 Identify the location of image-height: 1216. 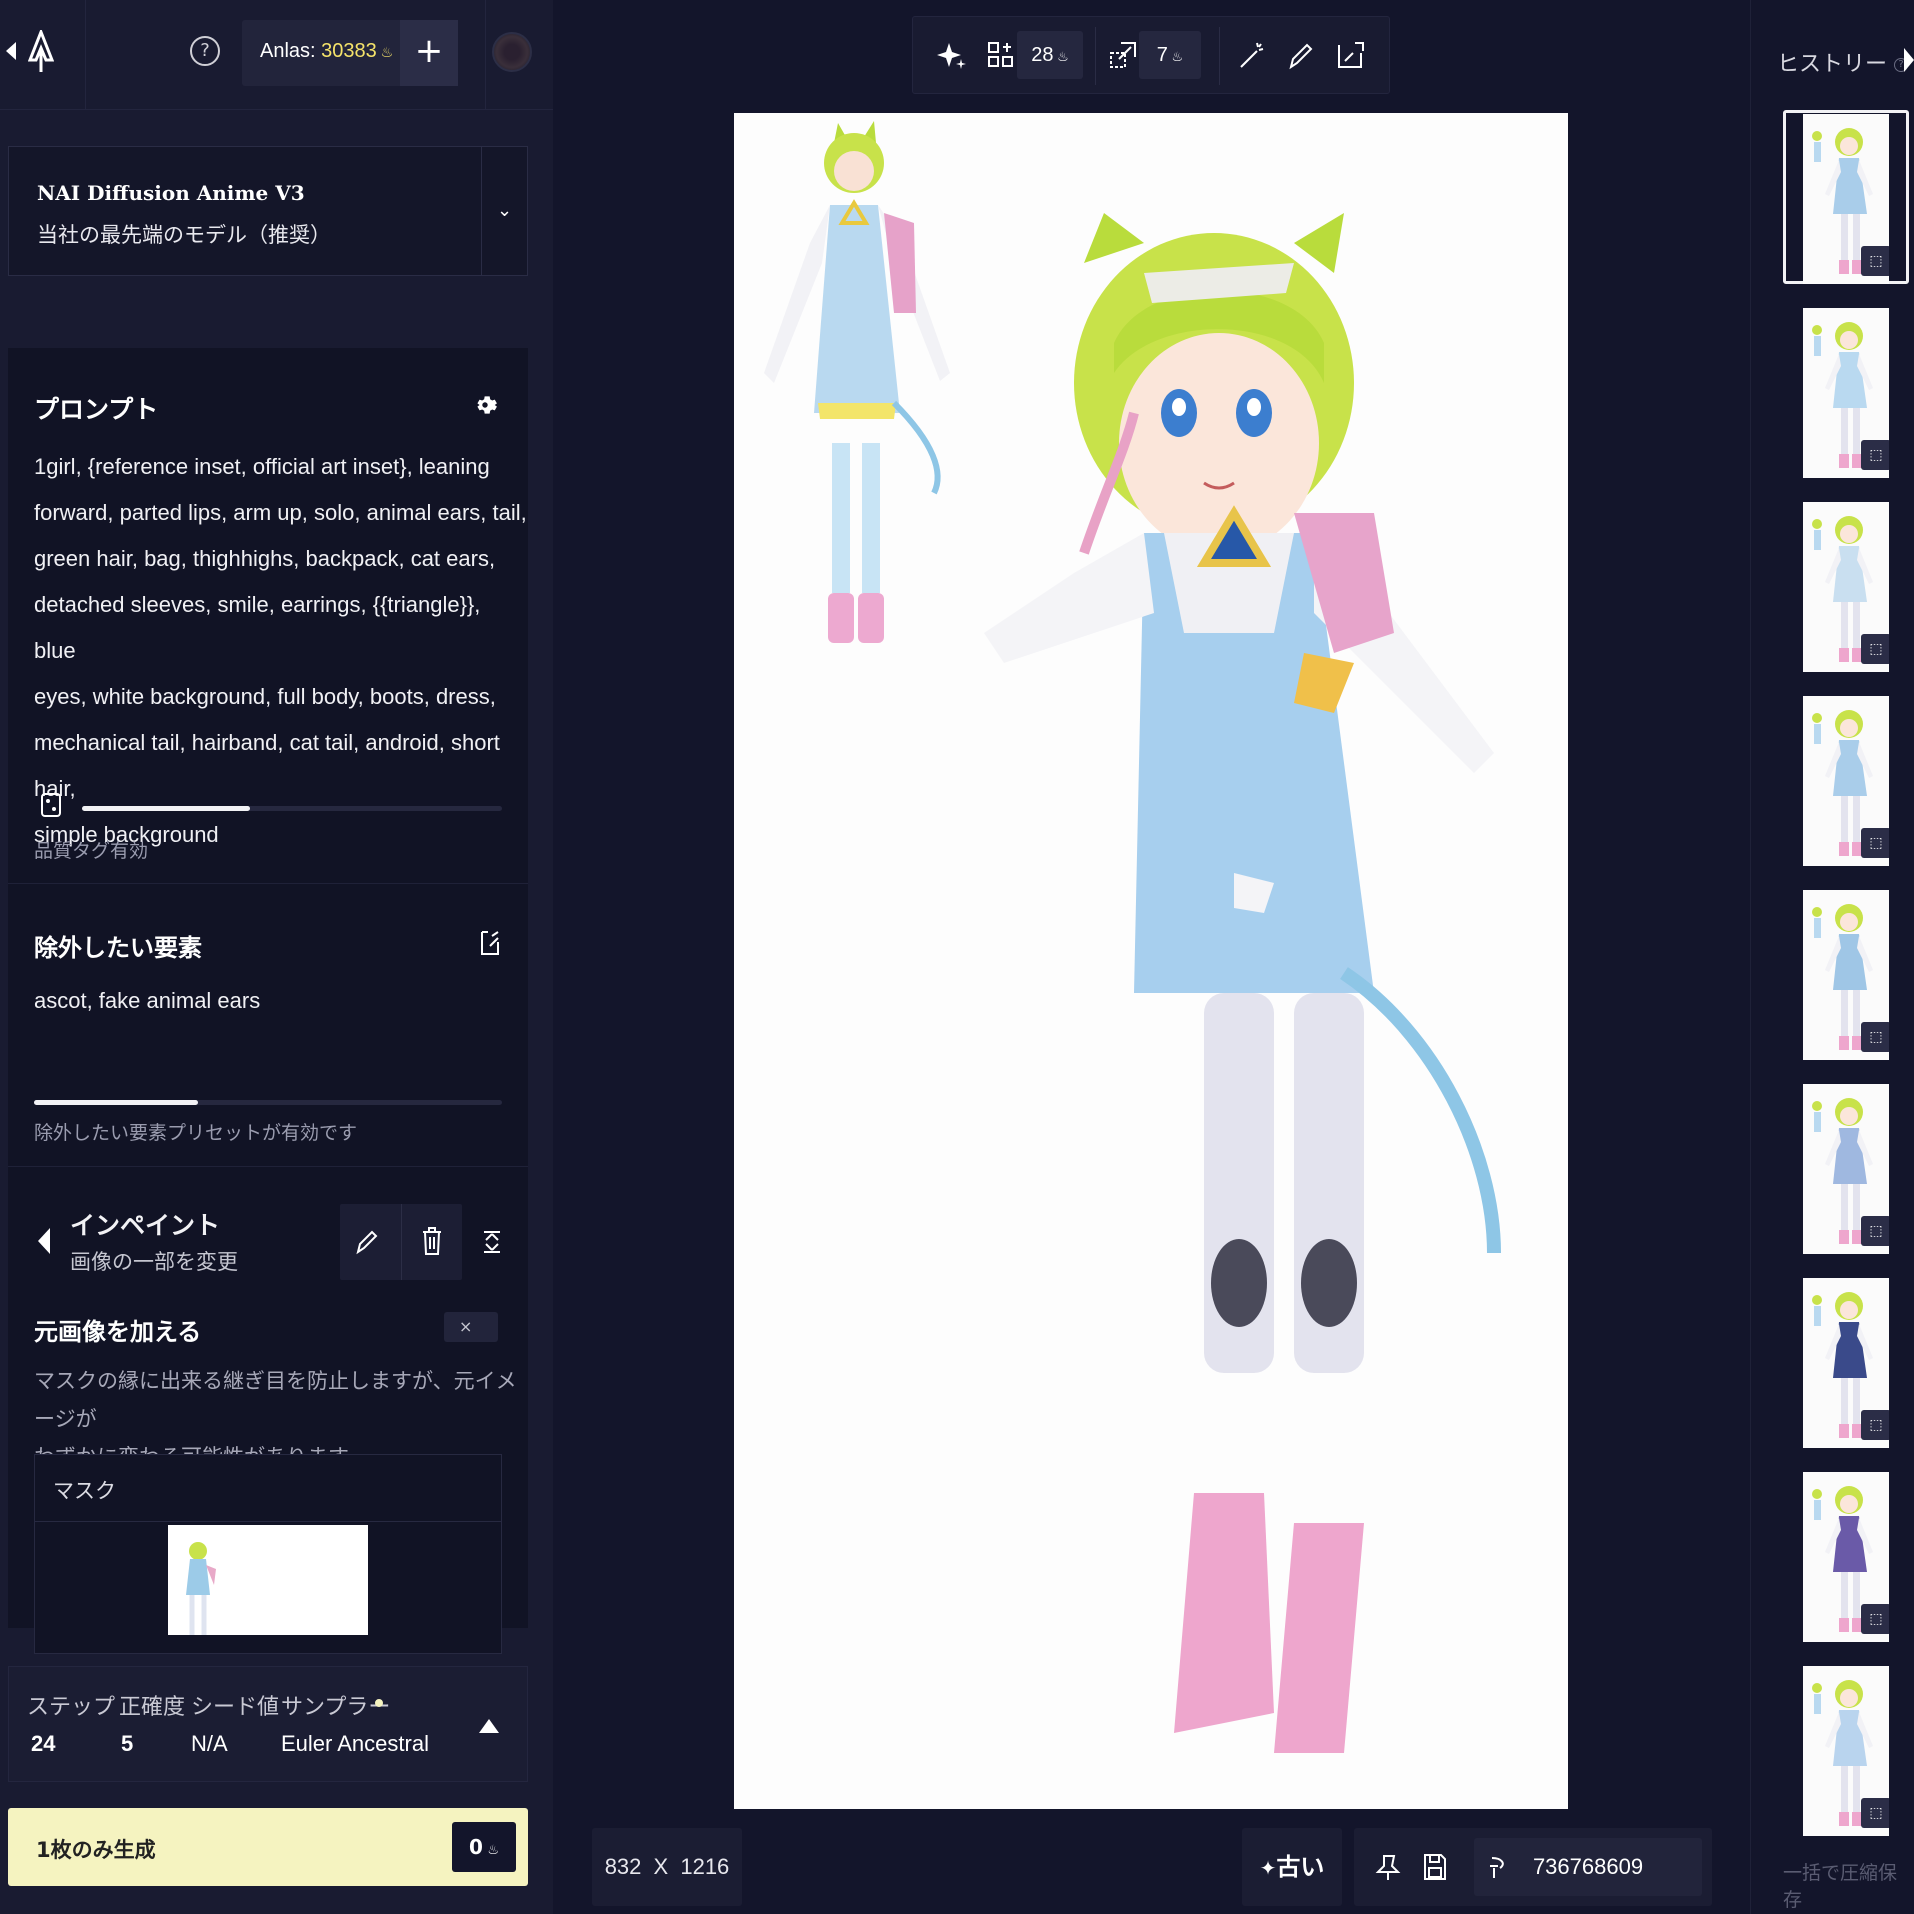
(705, 1866).